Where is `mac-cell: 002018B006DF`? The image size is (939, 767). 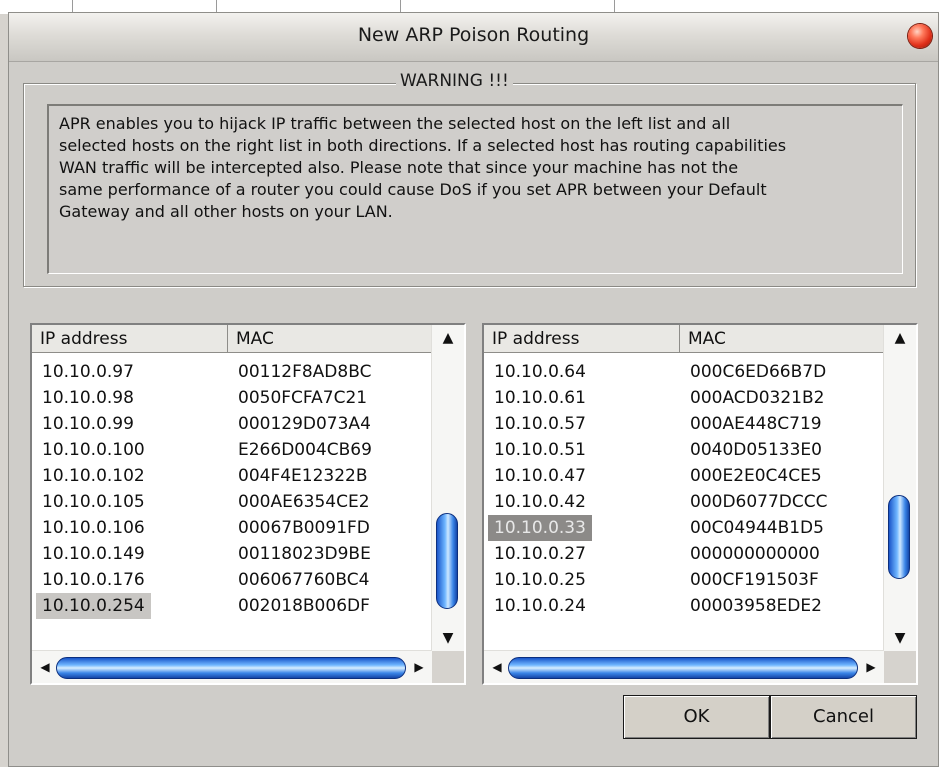 mac-cell: 002018B006DF is located at coordinates (304, 606).